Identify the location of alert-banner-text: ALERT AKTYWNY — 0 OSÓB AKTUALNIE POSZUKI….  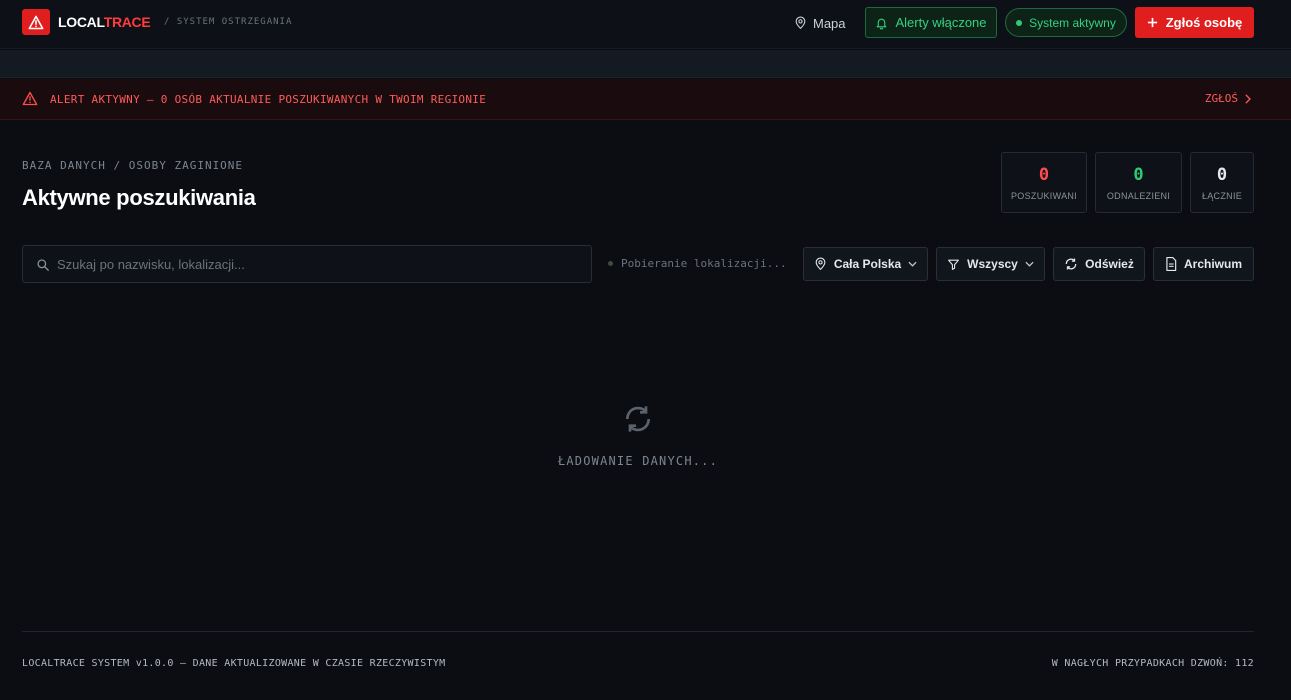
(268, 99).